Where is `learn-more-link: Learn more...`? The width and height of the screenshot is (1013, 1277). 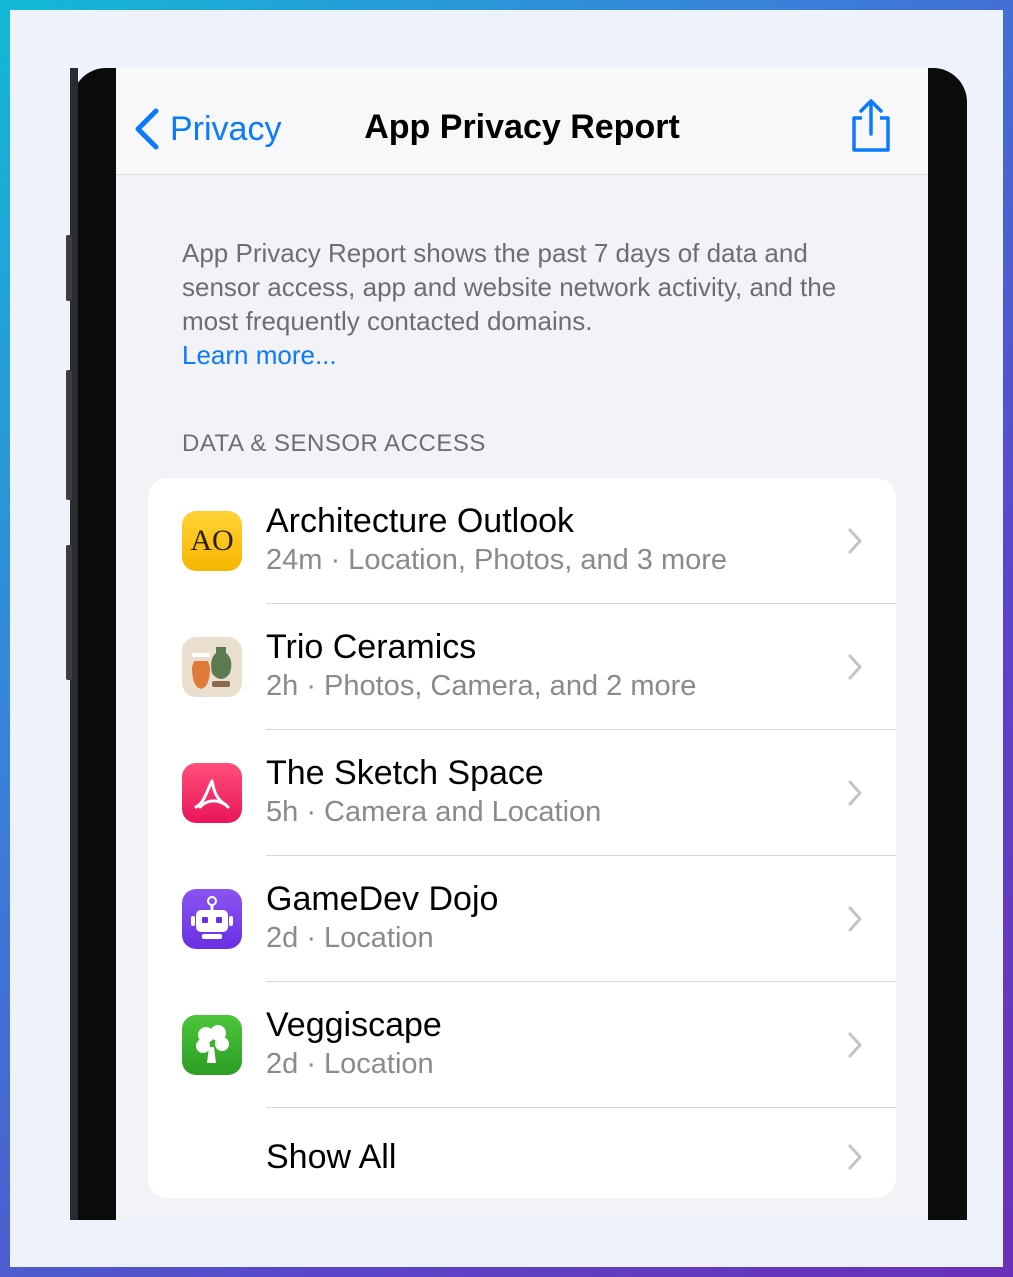
learn-more-link: Learn more... is located at coordinates (532, 355).